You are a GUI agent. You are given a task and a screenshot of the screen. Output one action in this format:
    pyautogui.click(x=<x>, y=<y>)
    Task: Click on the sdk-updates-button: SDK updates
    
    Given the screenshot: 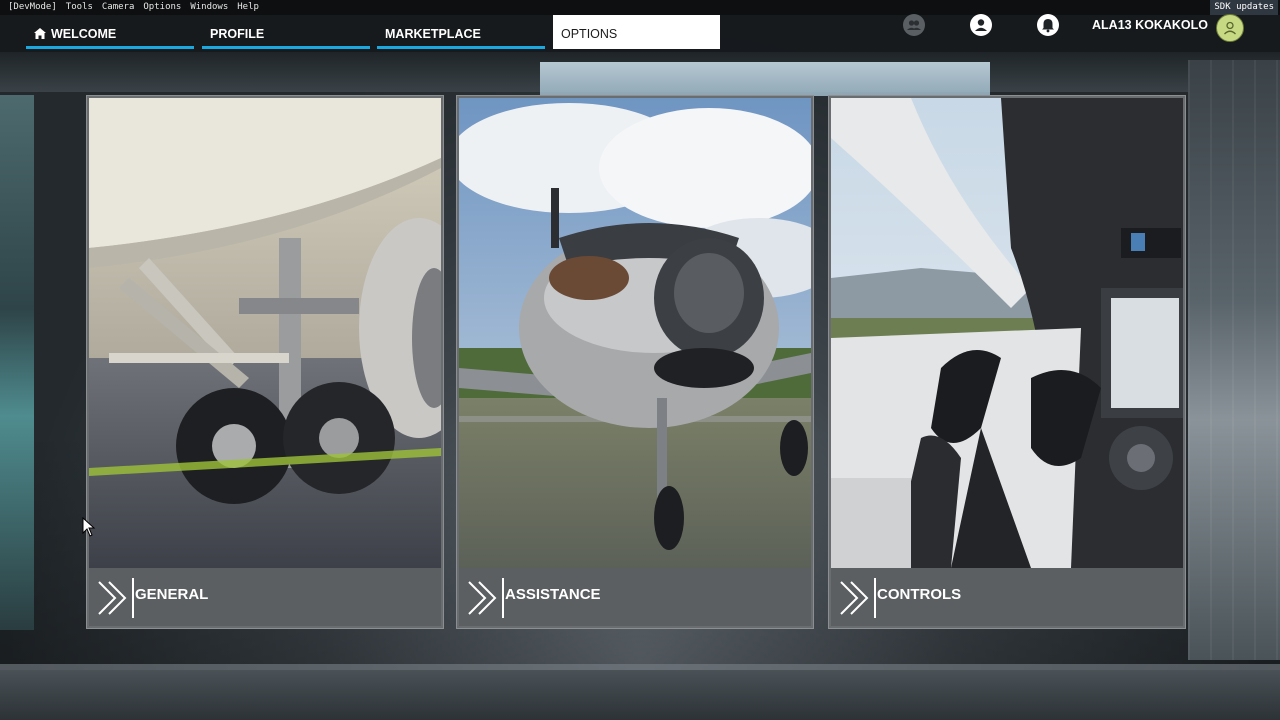 What is the action you would take?
    pyautogui.click(x=1244, y=7)
    